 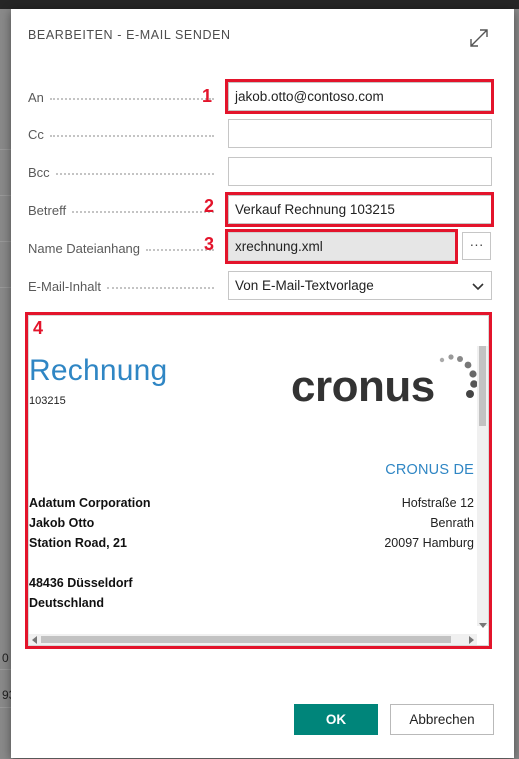 What do you see at coordinates (336, 719) in the screenshot?
I see `ok-button: OK` at bounding box center [336, 719].